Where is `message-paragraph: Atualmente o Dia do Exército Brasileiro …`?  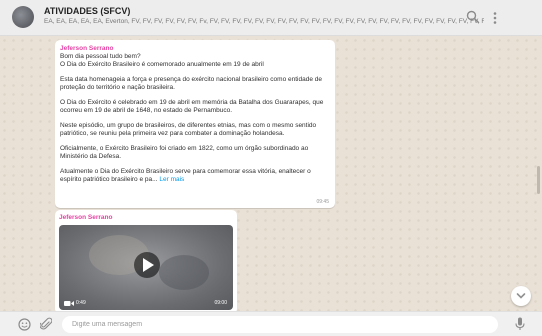 message-paragraph: Atualmente o Dia do Exército Brasileiro … is located at coordinates (195, 176).